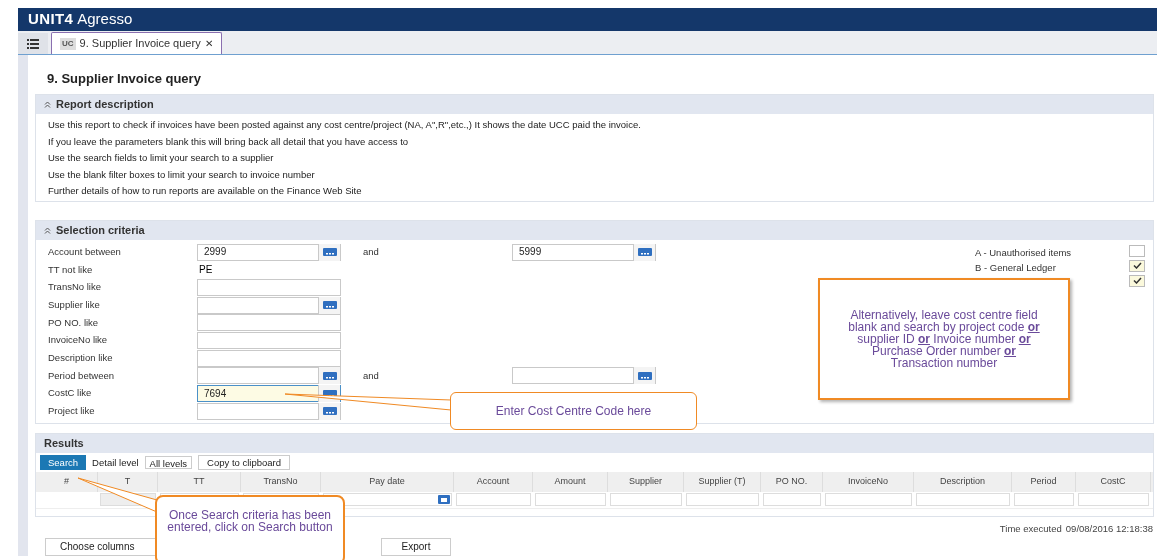 Image resolution: width=1157 pixels, height=560 pixels. What do you see at coordinates (345, 125) in the screenshot?
I see `description-line: Use this report to check if invoices have been posted against any cost centre/project (NA, A",R",etc.,) It shows the date UCC paid the invoice.` at bounding box center [345, 125].